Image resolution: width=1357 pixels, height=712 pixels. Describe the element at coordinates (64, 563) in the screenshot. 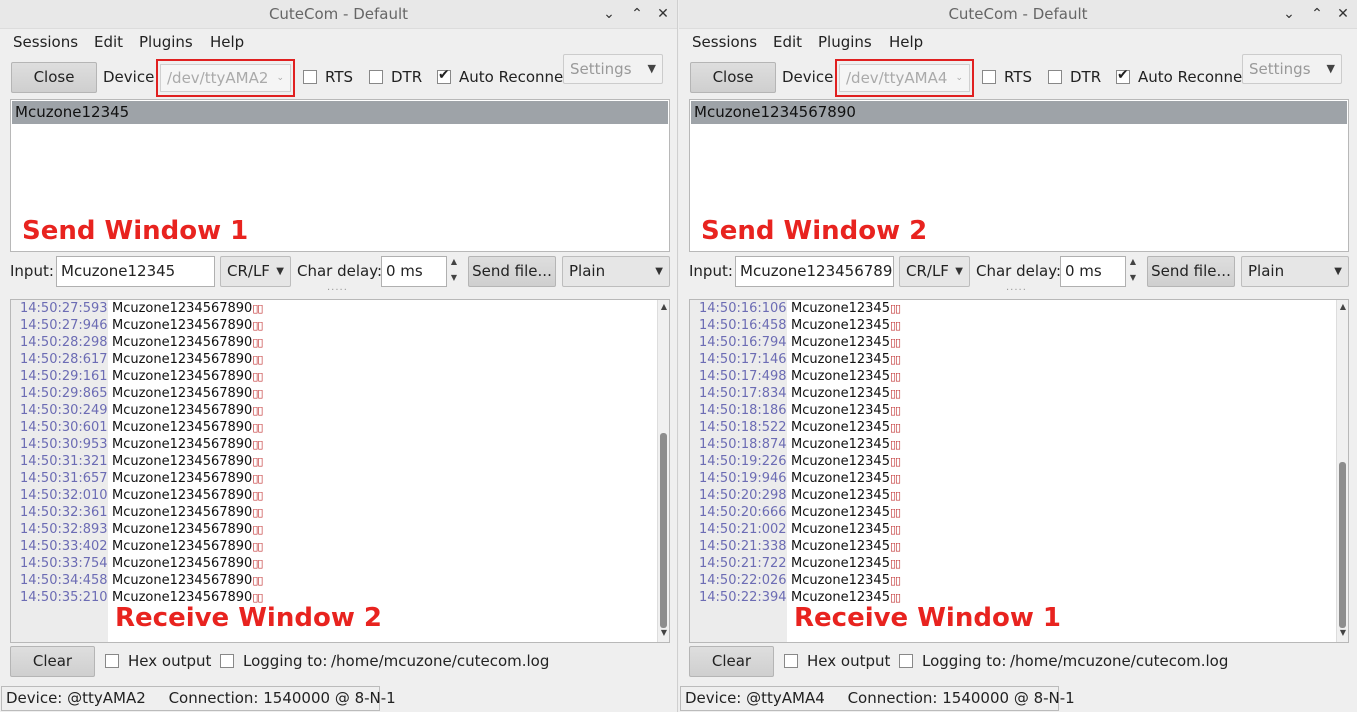

I see `receive-timestamp: 14:50:33:754` at that location.